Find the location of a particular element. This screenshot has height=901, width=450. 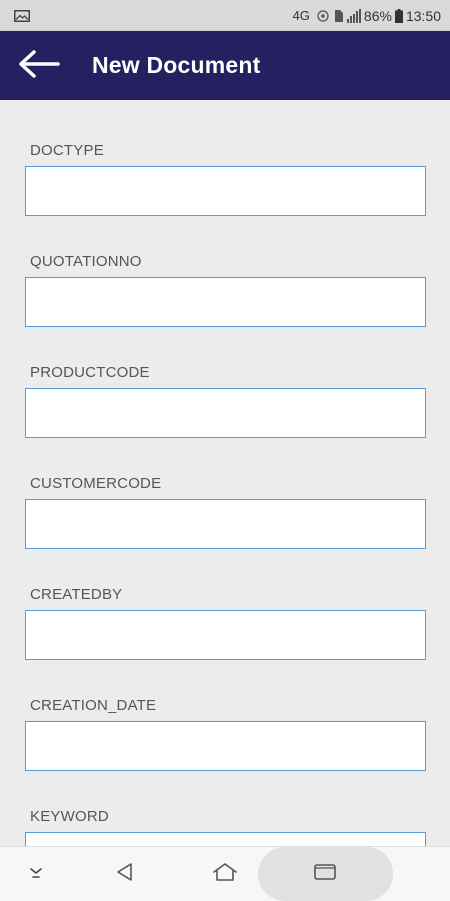

back-triangle-icon is located at coordinates (125, 874).